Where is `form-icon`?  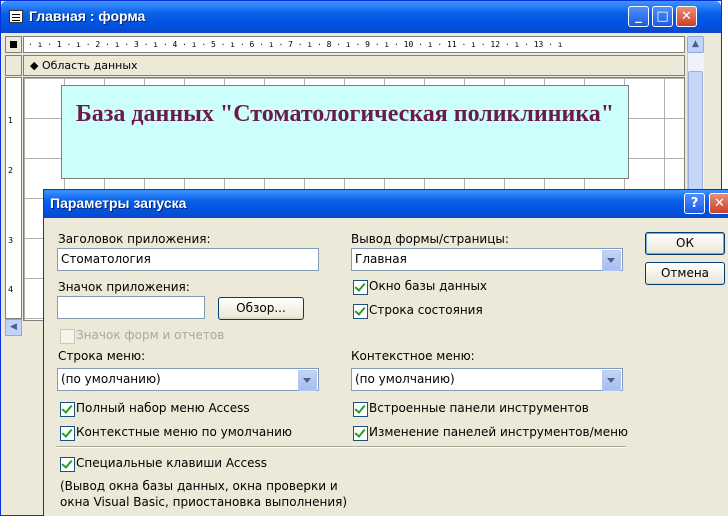 form-icon is located at coordinates (16, 16).